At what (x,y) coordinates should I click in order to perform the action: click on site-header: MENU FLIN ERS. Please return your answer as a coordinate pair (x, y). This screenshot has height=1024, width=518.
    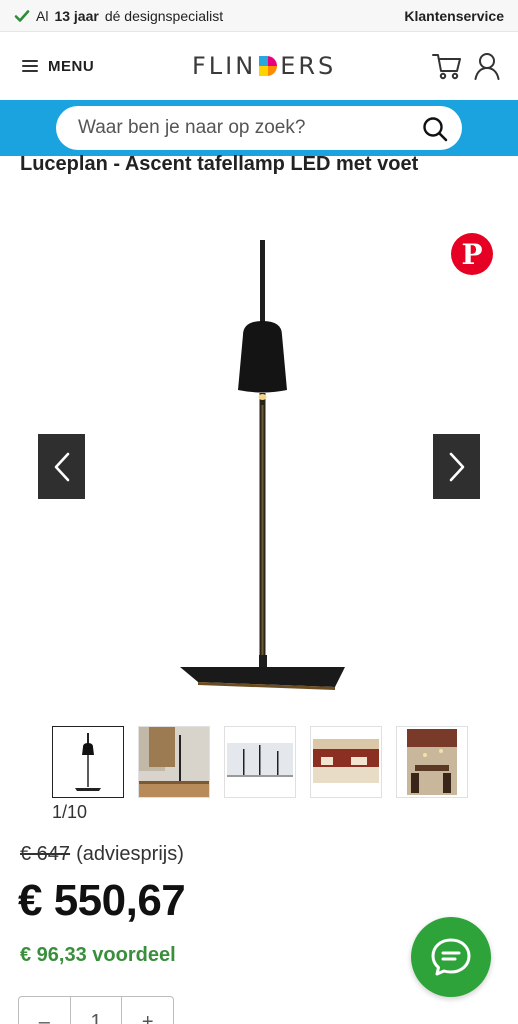
    Looking at the image, I should click on (259, 66).